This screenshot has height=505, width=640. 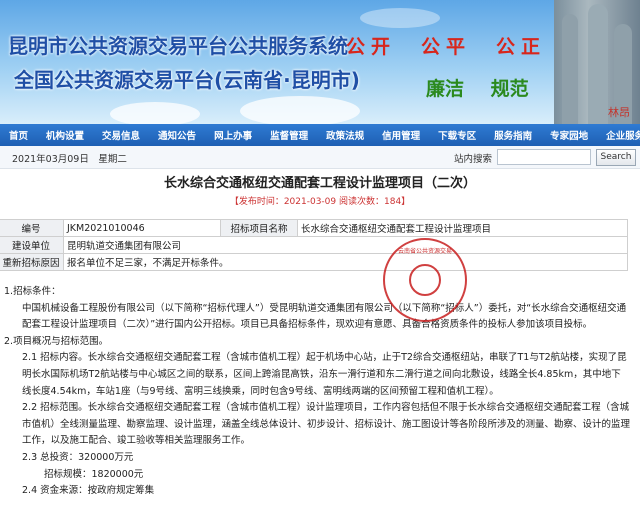 I want to click on official-seal: 云南省公共资源交易, so click(x=425, y=280).